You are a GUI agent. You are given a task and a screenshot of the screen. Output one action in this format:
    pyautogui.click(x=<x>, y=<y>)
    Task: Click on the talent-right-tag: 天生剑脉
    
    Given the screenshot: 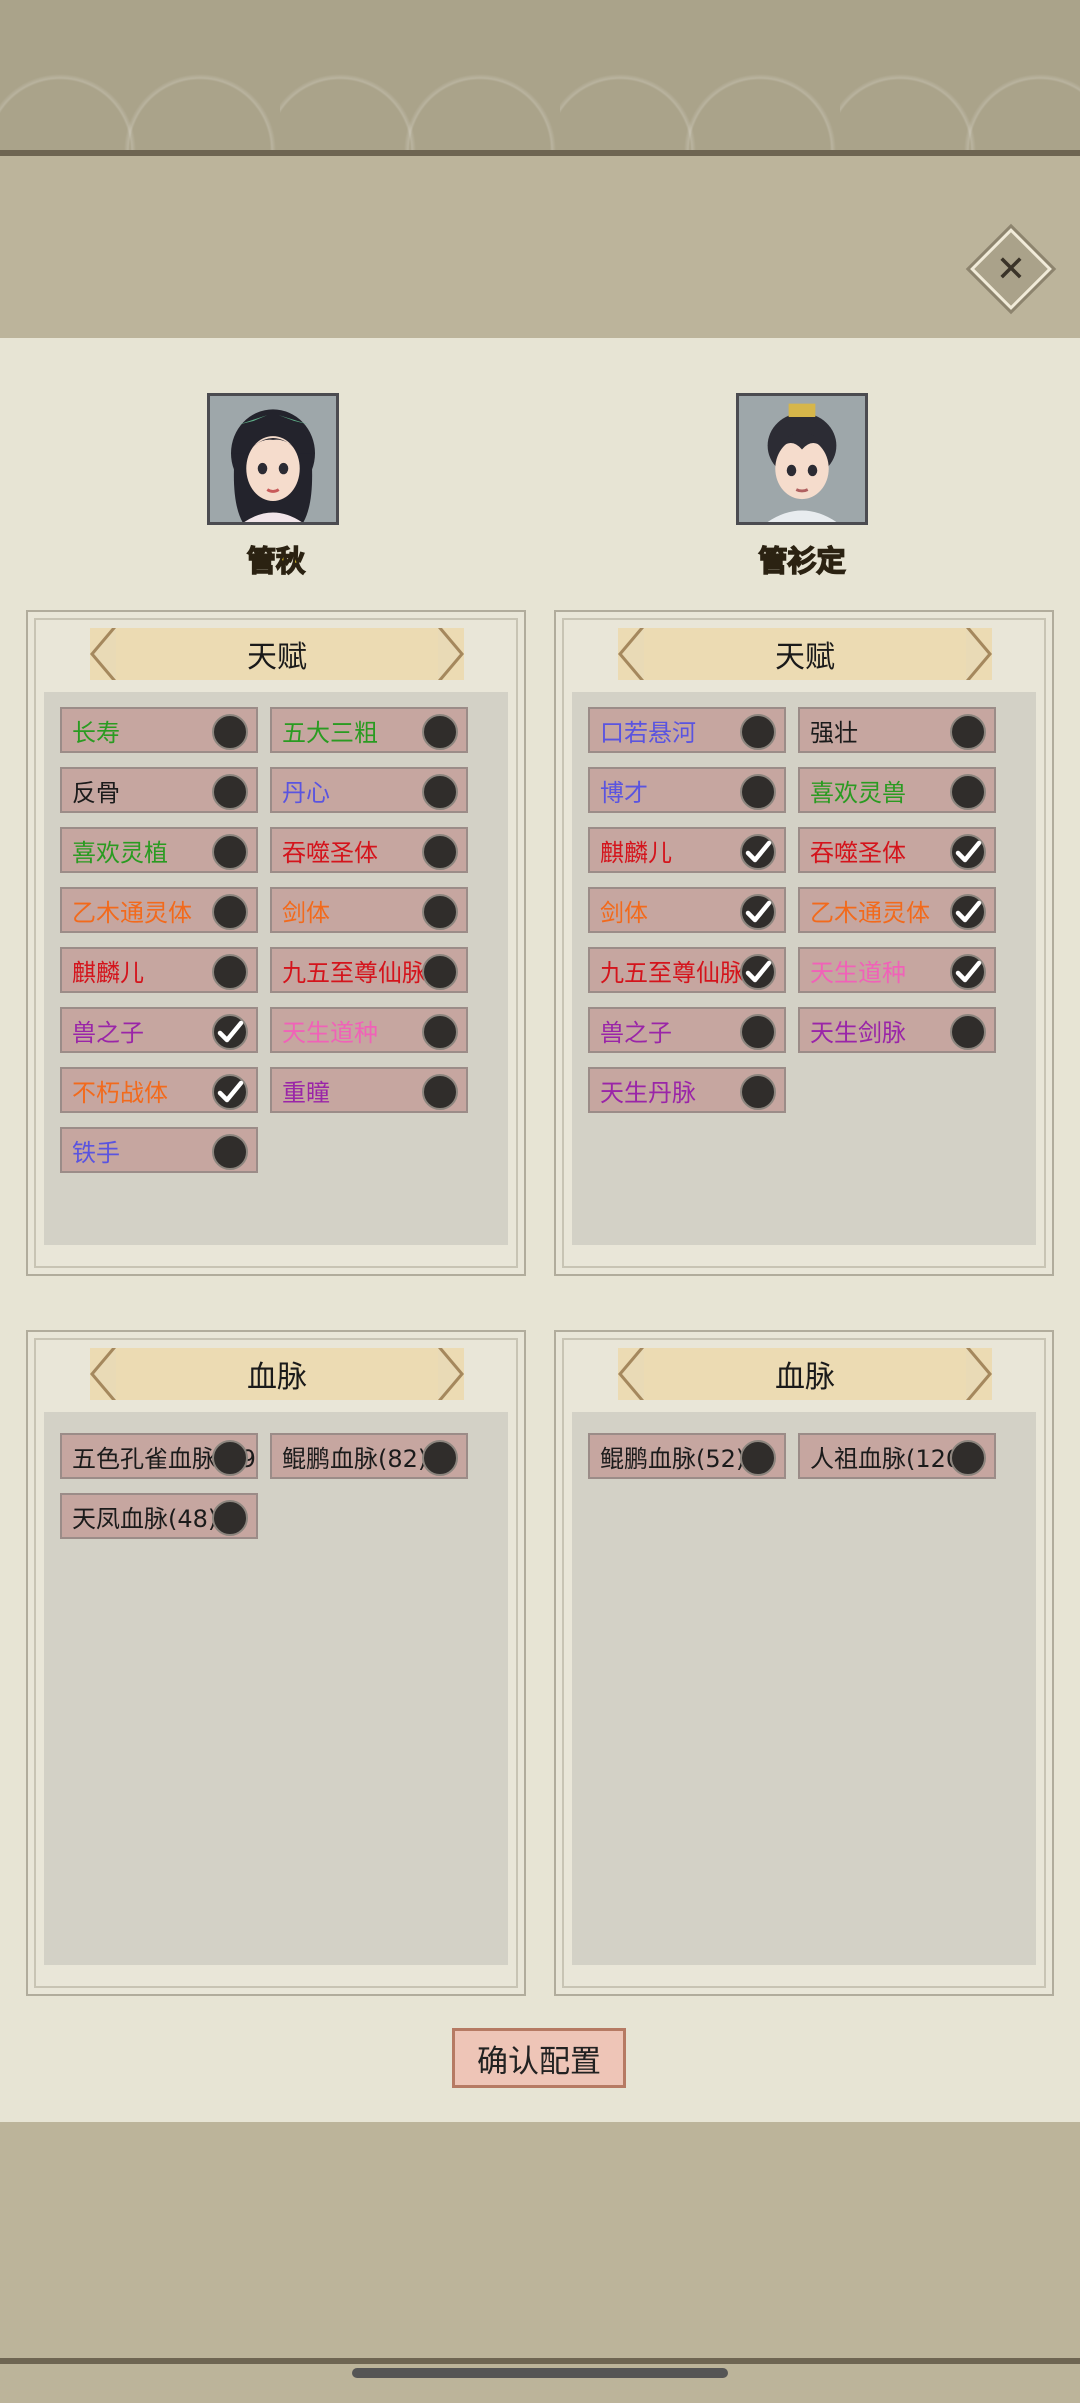 What is the action you would take?
    pyautogui.click(x=897, y=1030)
    